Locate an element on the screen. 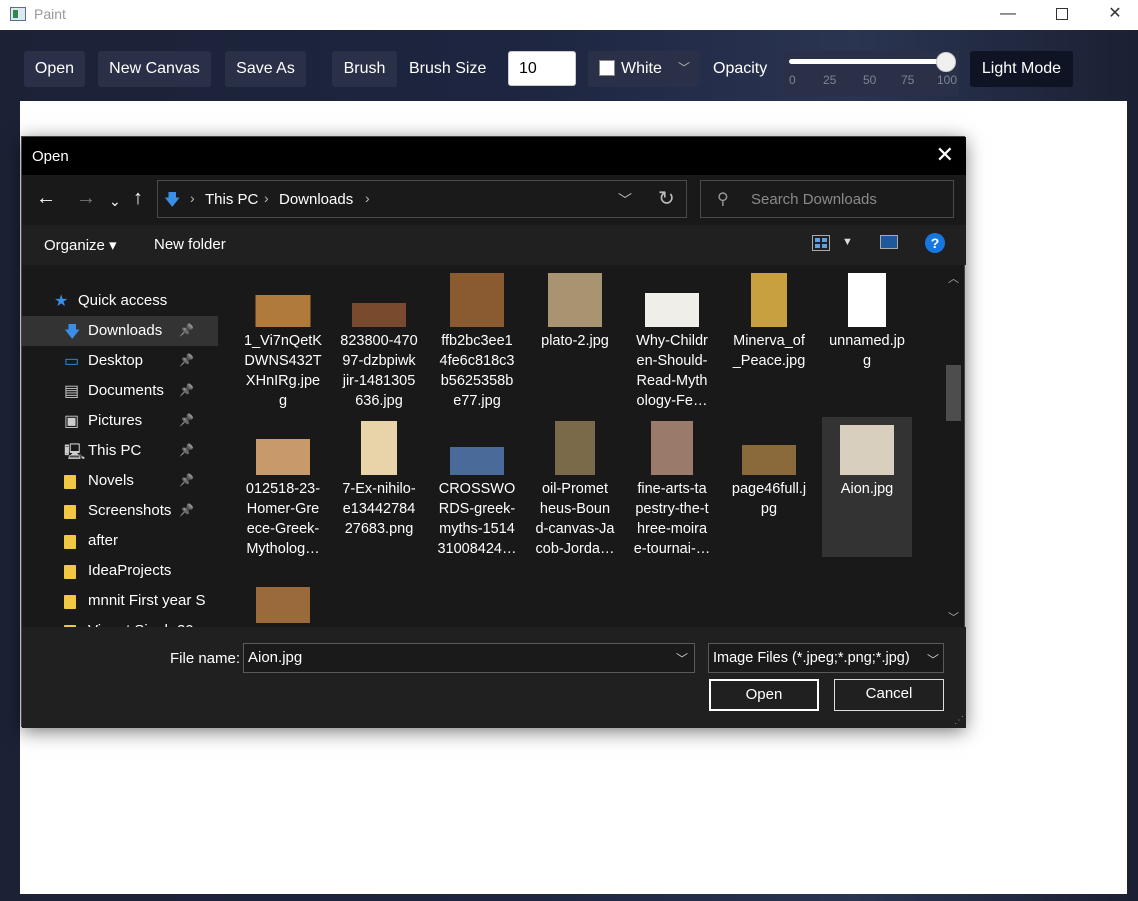  color-select: White ﹀ is located at coordinates (644, 69).